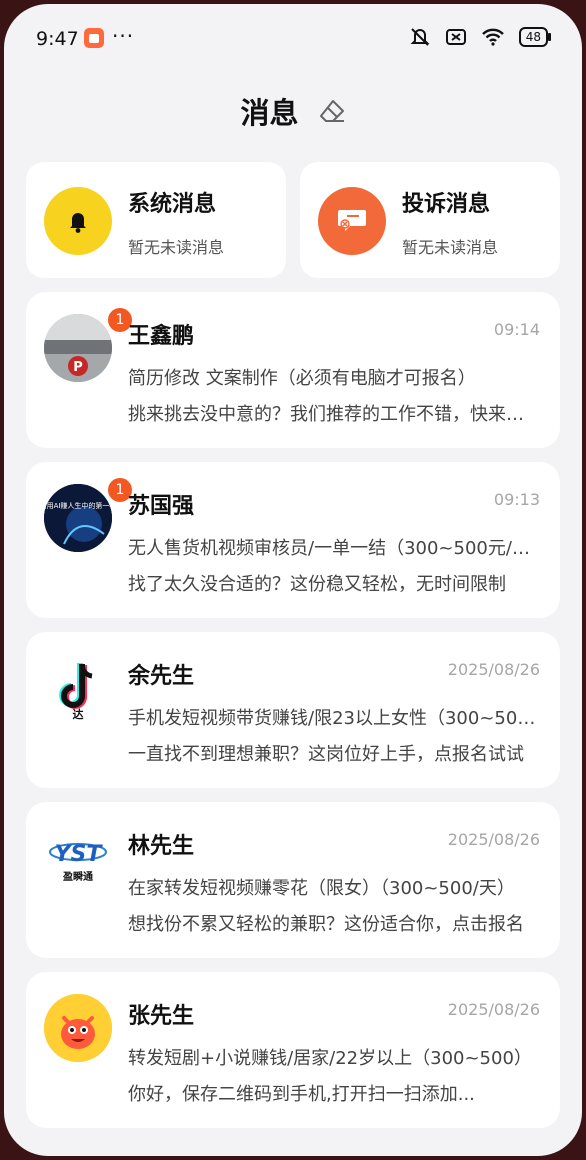 This screenshot has height=1160, width=586. What do you see at coordinates (326, 924) in the screenshot?
I see `message-preview: 想找份不累又轻松的兼职？这份适合你，点击报名` at bounding box center [326, 924].